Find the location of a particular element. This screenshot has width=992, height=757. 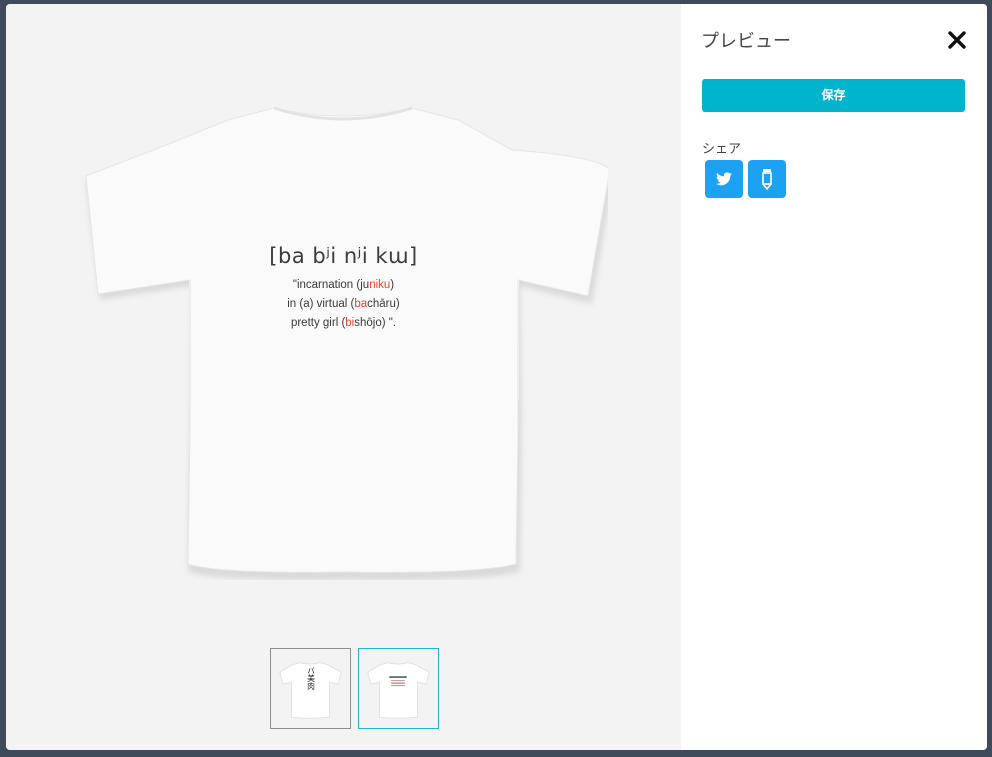

pencil-share-button is located at coordinates (767, 179).